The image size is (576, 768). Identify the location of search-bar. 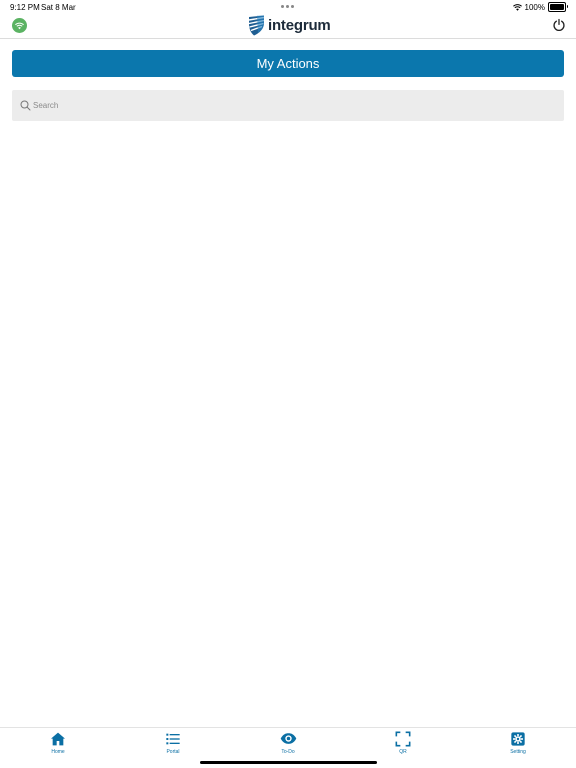
(288, 105).